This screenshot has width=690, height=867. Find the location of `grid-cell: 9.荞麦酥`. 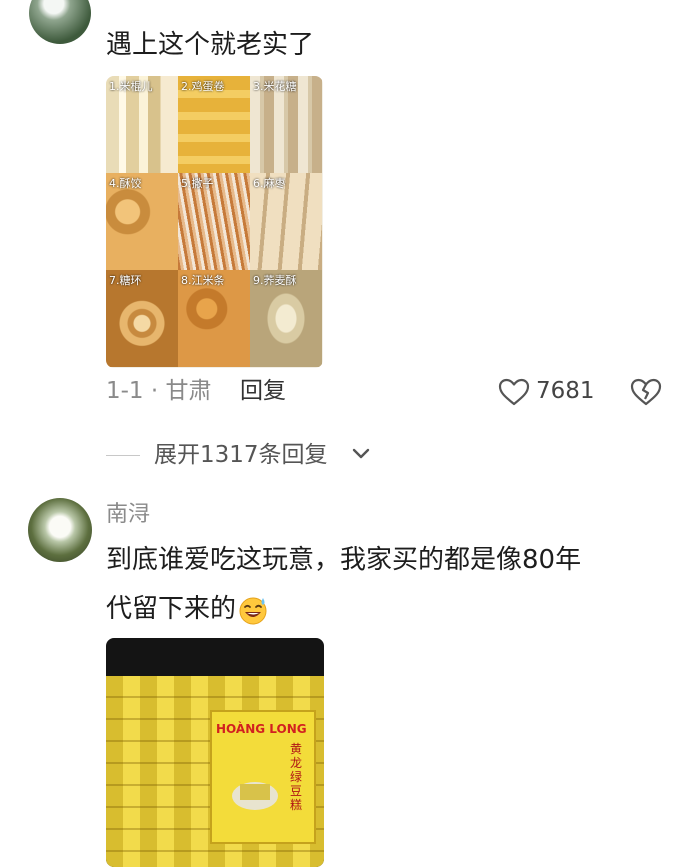

grid-cell: 9.荞麦酥 is located at coordinates (286, 318).